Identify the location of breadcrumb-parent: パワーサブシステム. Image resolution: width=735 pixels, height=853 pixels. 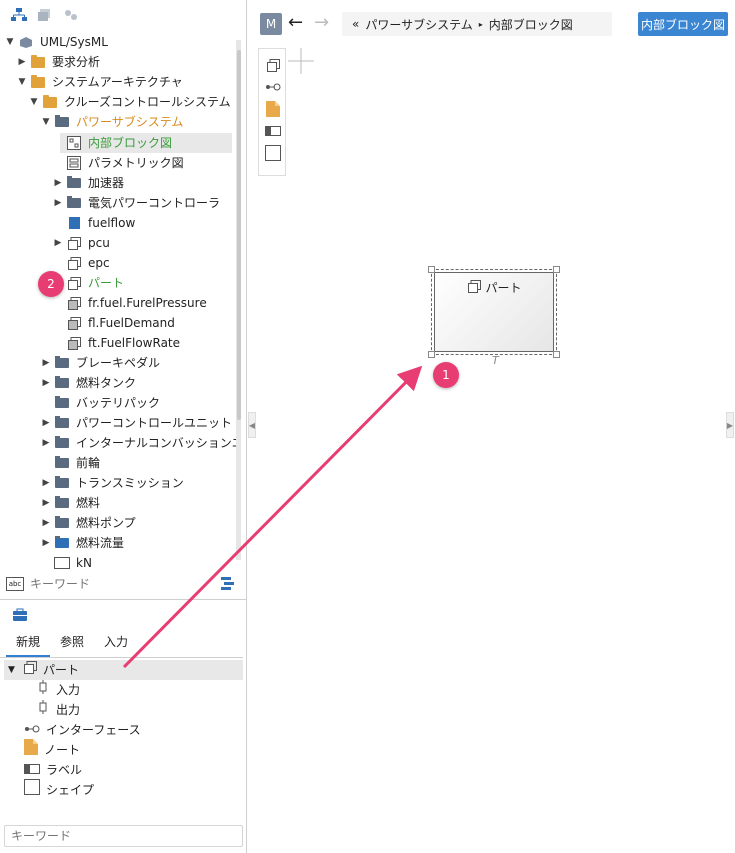
(418, 24).